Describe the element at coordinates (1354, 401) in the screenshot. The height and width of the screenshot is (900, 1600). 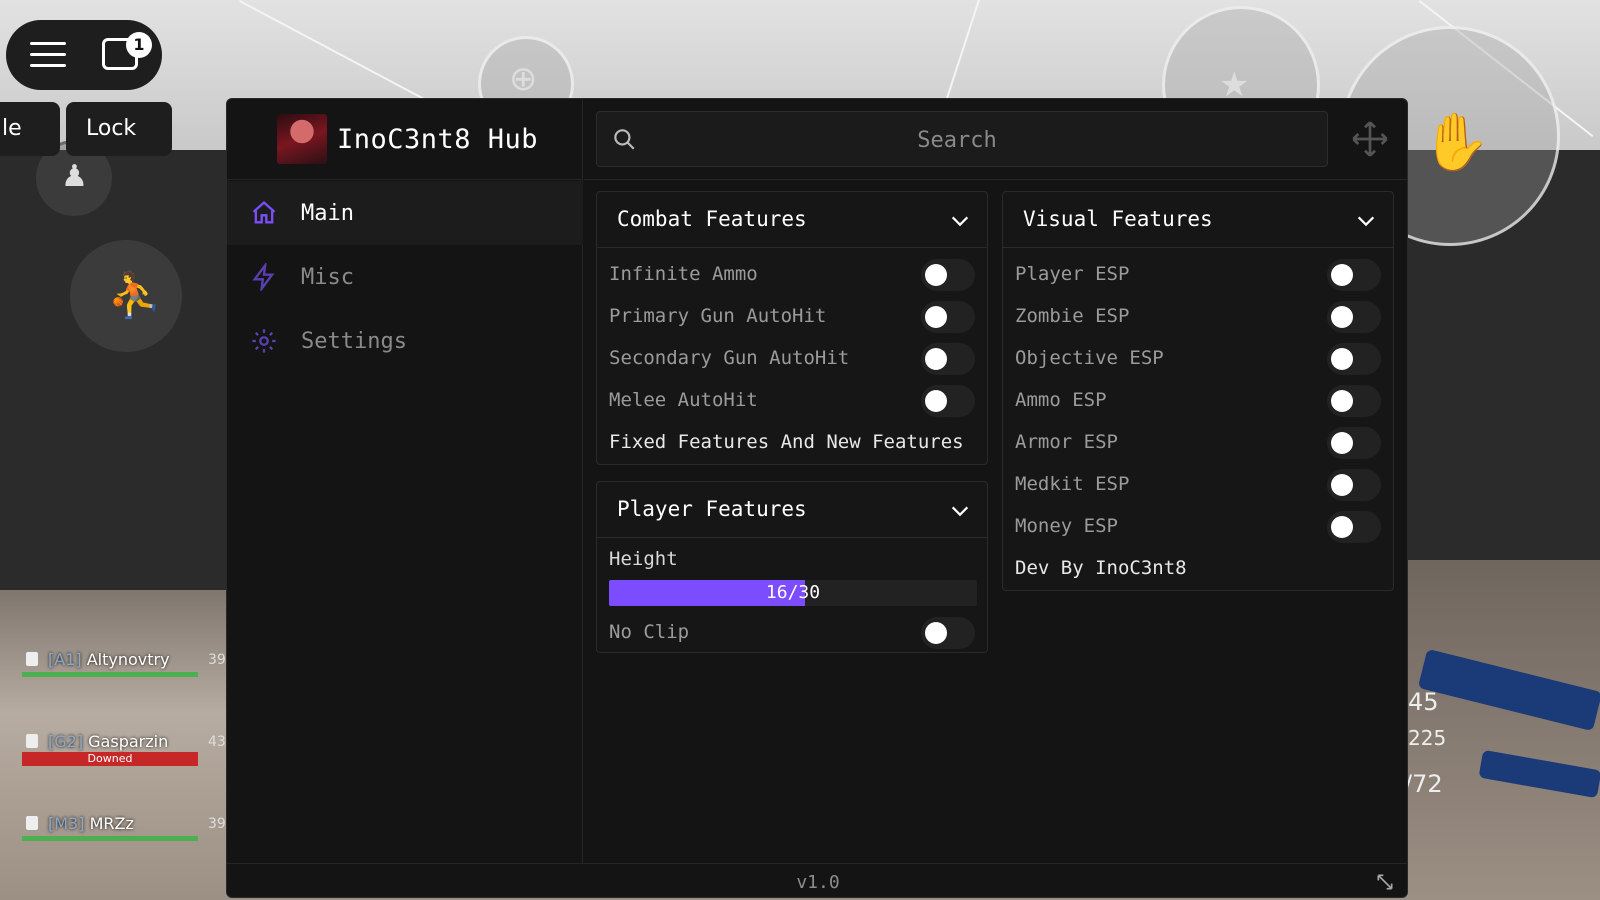
I see `ammo-esp-toggle` at that location.